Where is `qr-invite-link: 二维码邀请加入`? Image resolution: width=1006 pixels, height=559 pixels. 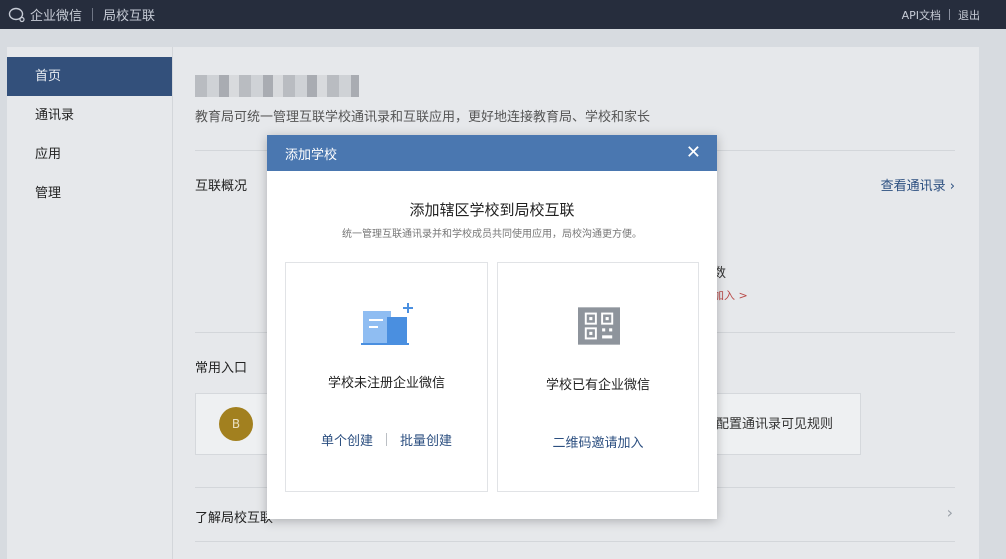 qr-invite-link: 二维码邀请加入 is located at coordinates (597, 441).